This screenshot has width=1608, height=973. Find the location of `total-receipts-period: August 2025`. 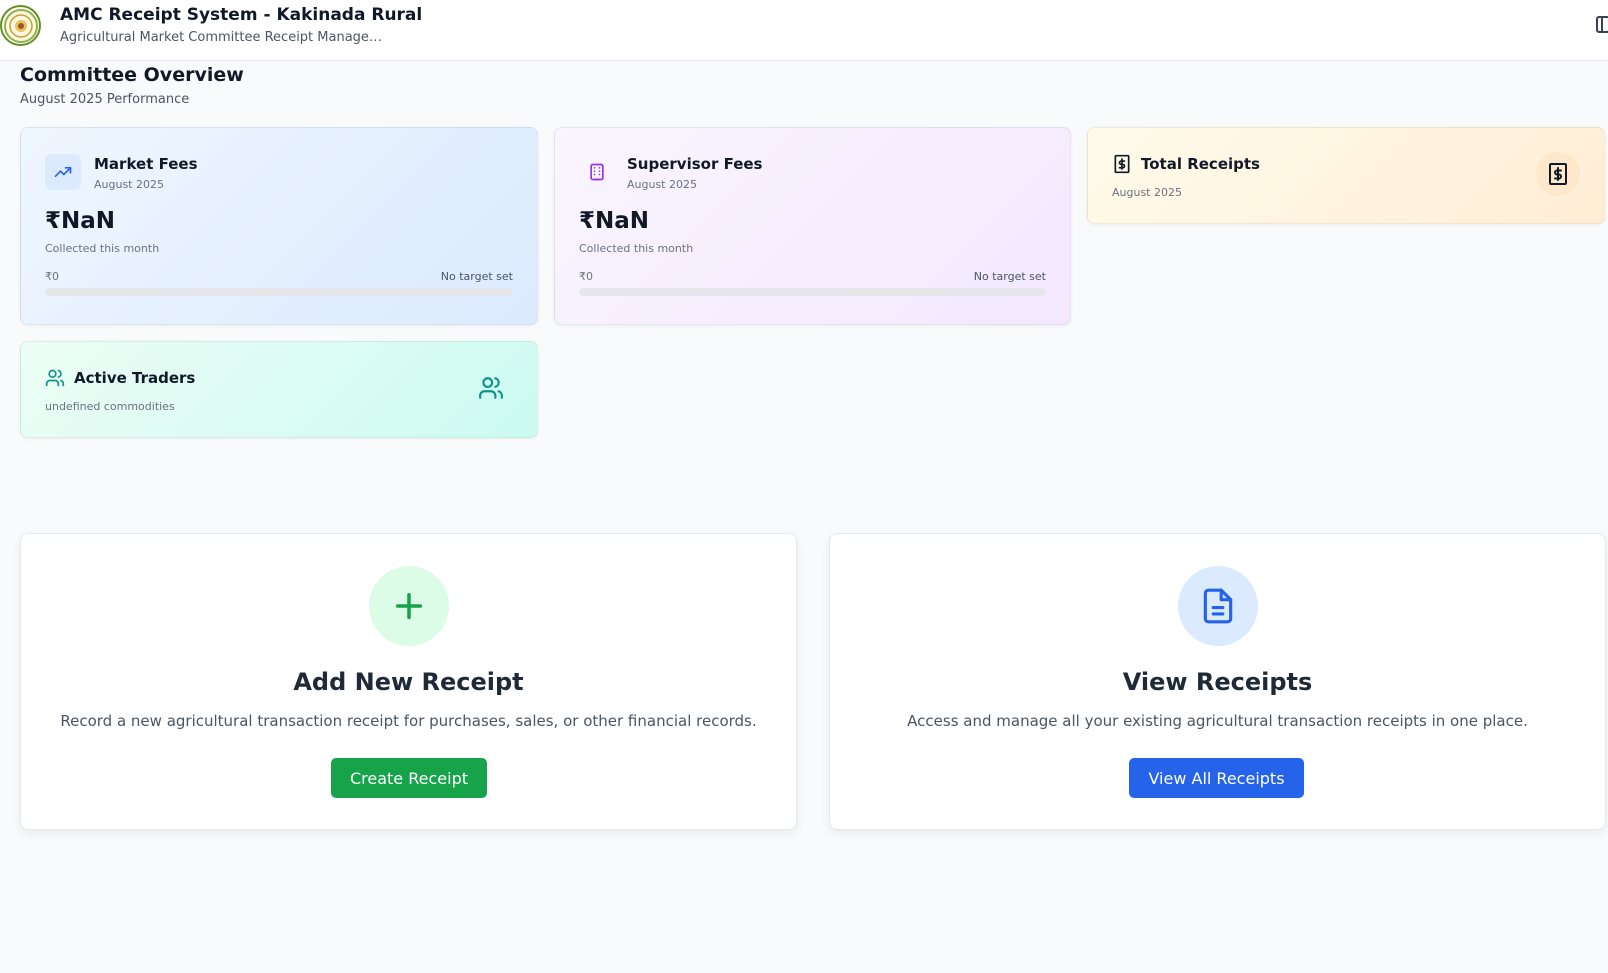

total-receipts-period: August 2025 is located at coordinates (1147, 192).